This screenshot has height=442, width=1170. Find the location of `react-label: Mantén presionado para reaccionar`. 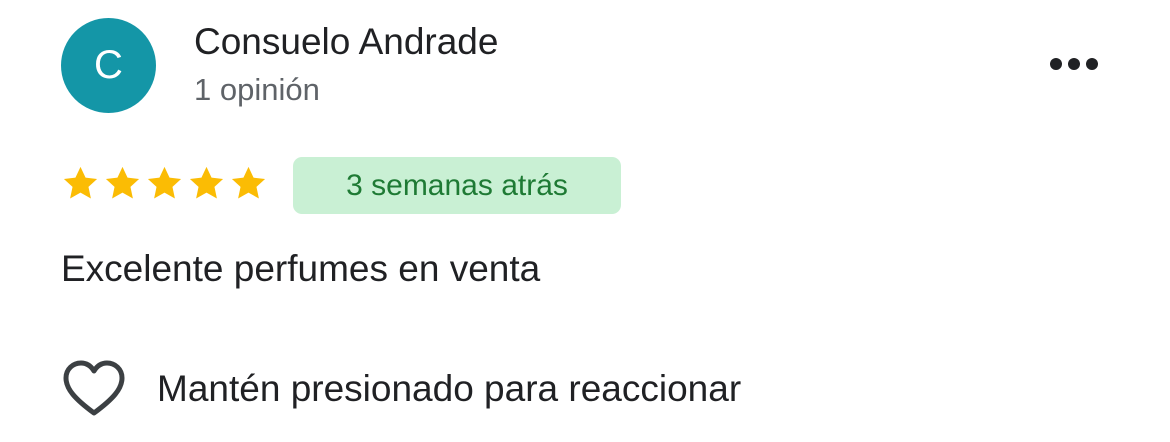

react-label: Mantén presionado para reaccionar is located at coordinates (449, 388).